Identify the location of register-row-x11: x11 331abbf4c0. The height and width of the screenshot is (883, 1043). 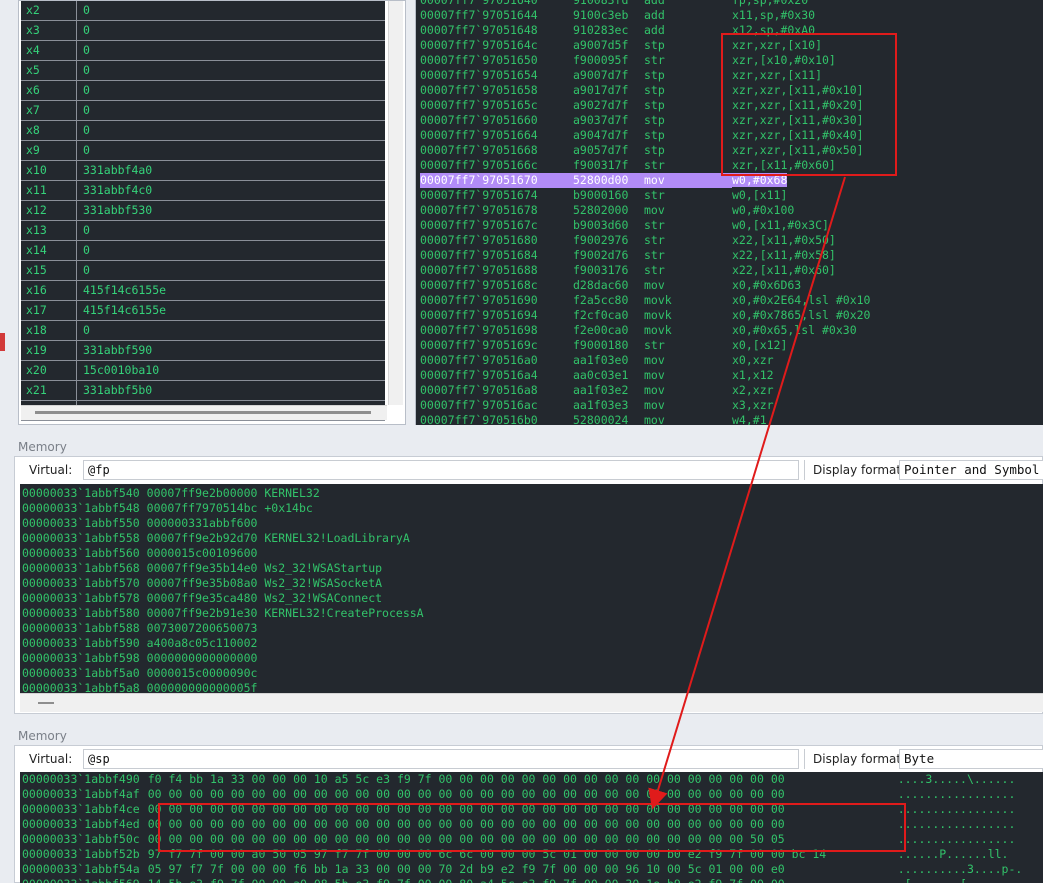
(203, 191).